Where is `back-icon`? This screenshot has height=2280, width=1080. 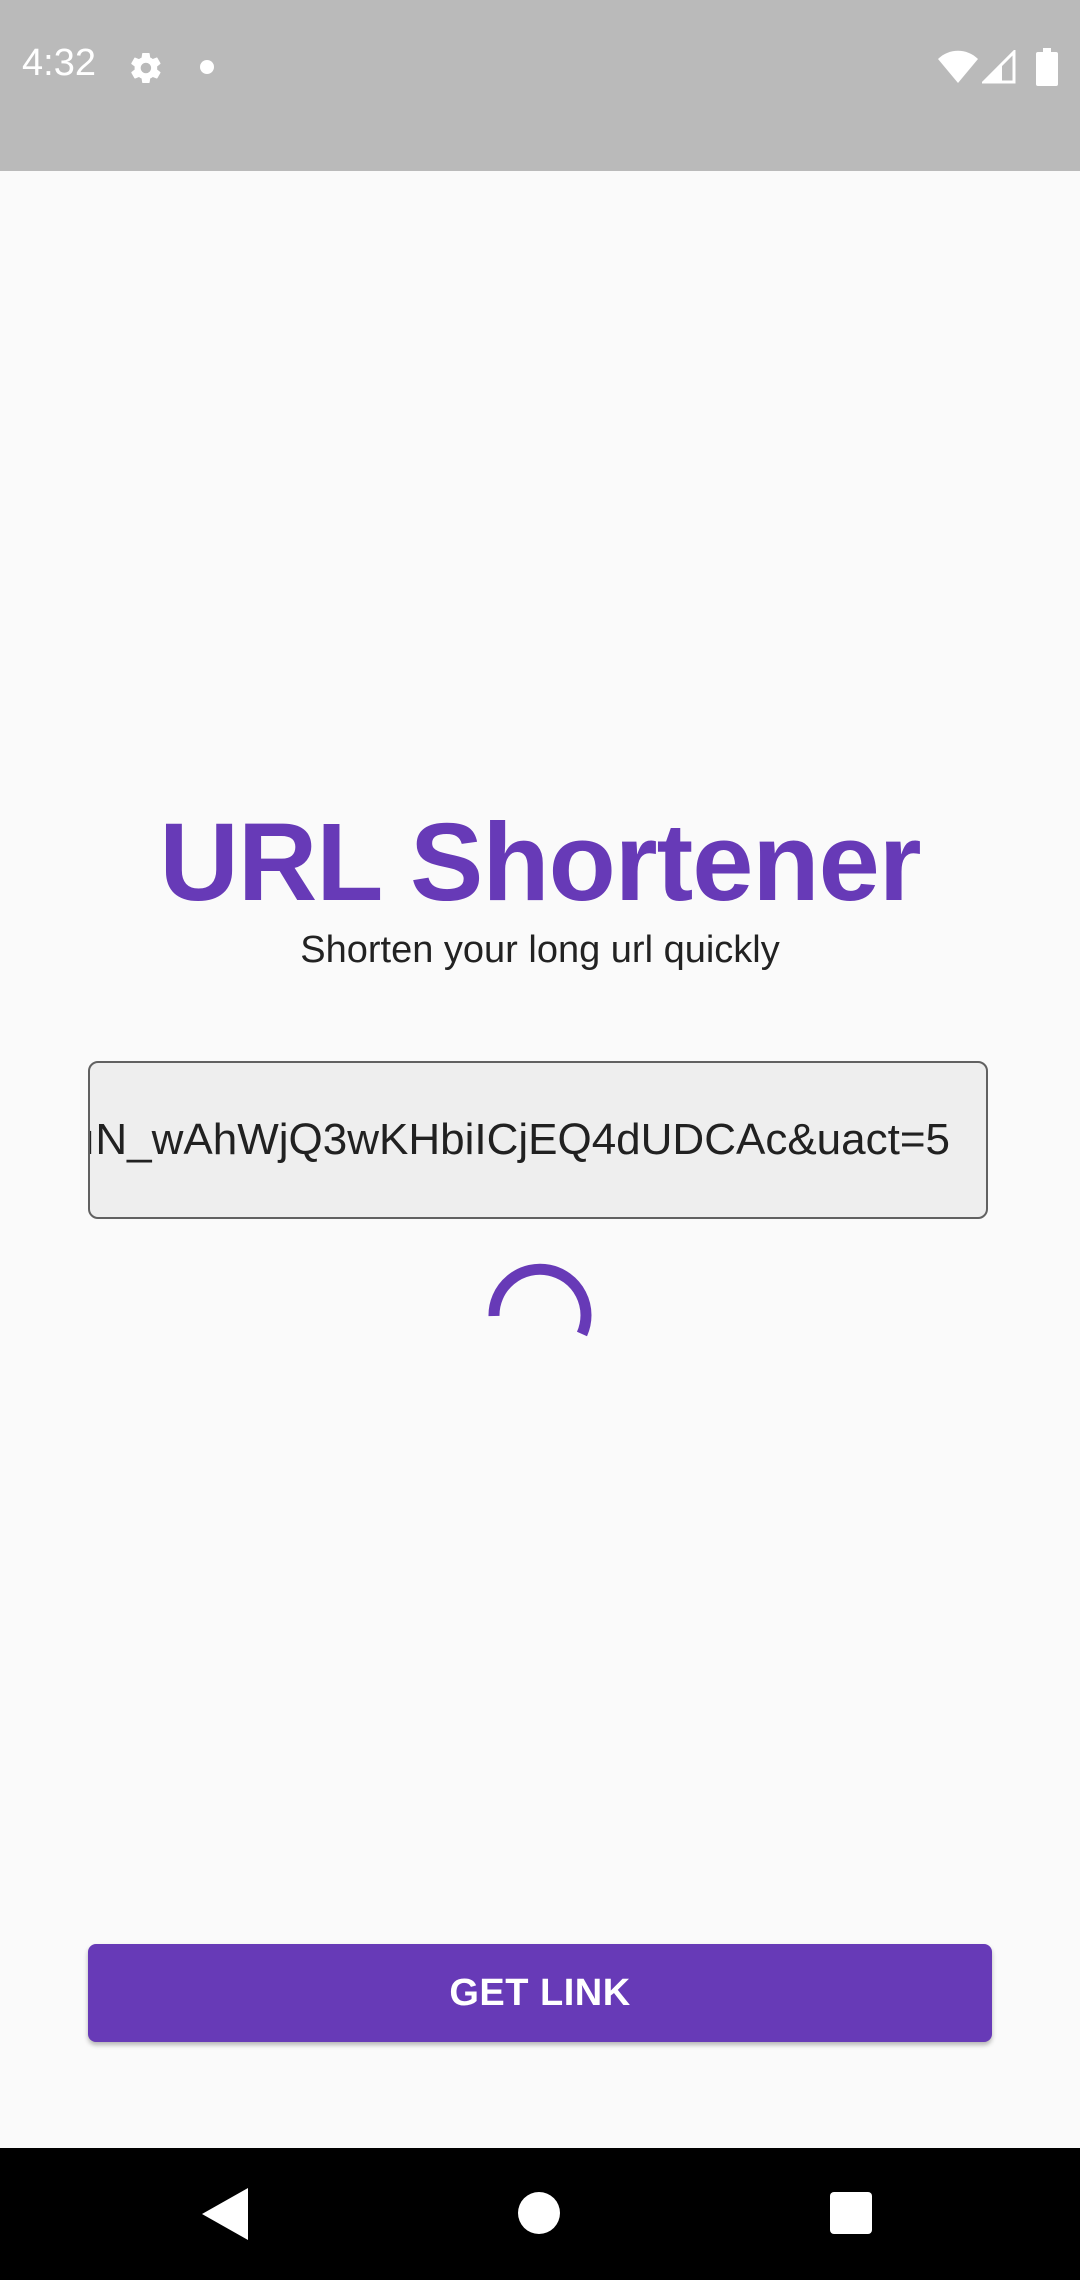 back-icon is located at coordinates (225, 2214).